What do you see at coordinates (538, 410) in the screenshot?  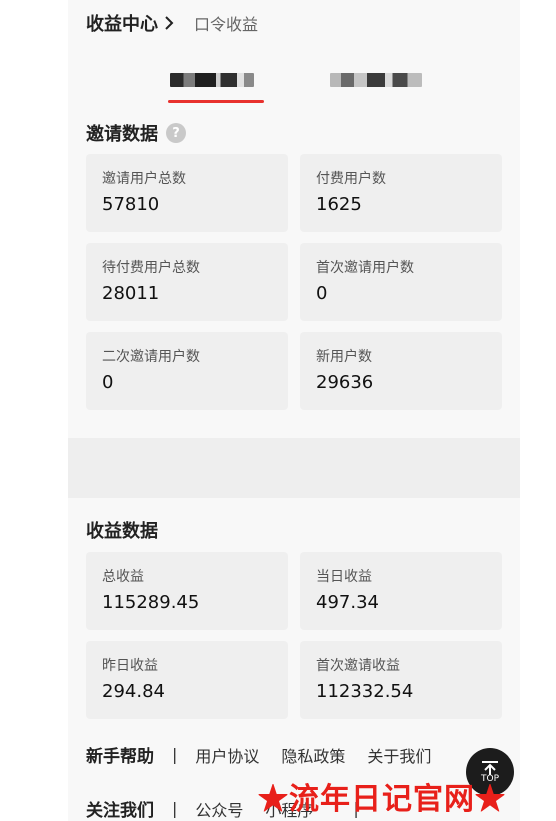 I see `right-margin` at bounding box center [538, 410].